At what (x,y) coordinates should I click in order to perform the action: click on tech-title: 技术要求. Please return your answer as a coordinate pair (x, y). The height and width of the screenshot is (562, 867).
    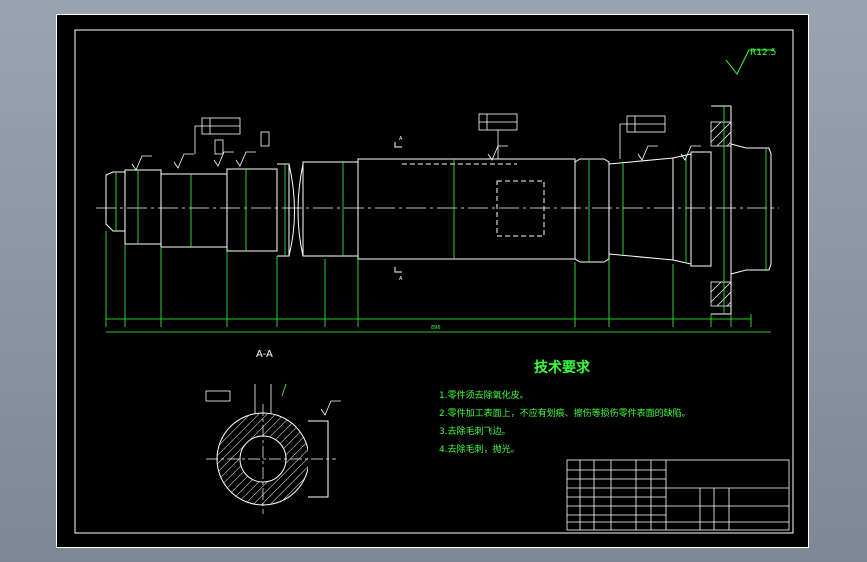
    Looking at the image, I should click on (562, 367).